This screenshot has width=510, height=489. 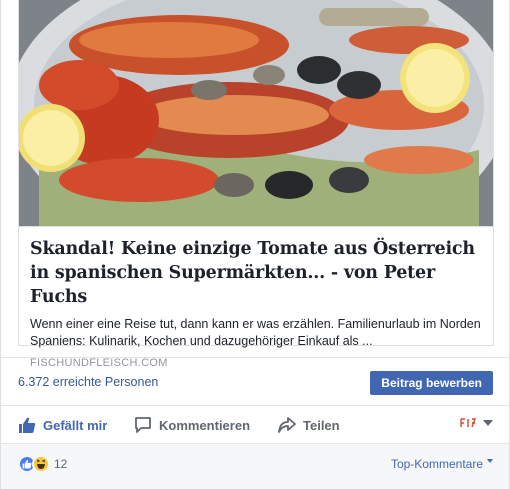 I want to click on share-label: Teilen, so click(x=321, y=425).